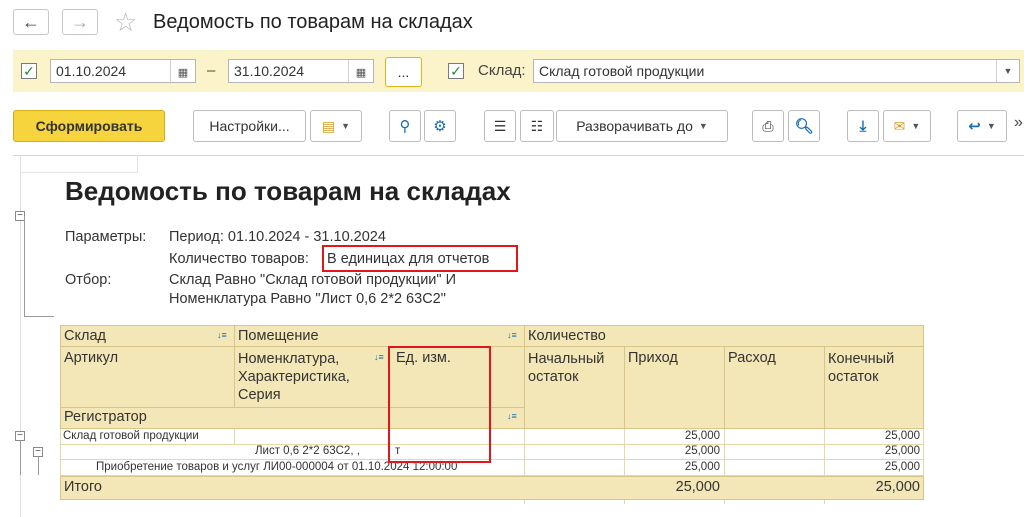 This screenshot has height=517, width=1024. What do you see at coordinates (91, 71) in the screenshot?
I see `date-from-value: 01.10.2024` at bounding box center [91, 71].